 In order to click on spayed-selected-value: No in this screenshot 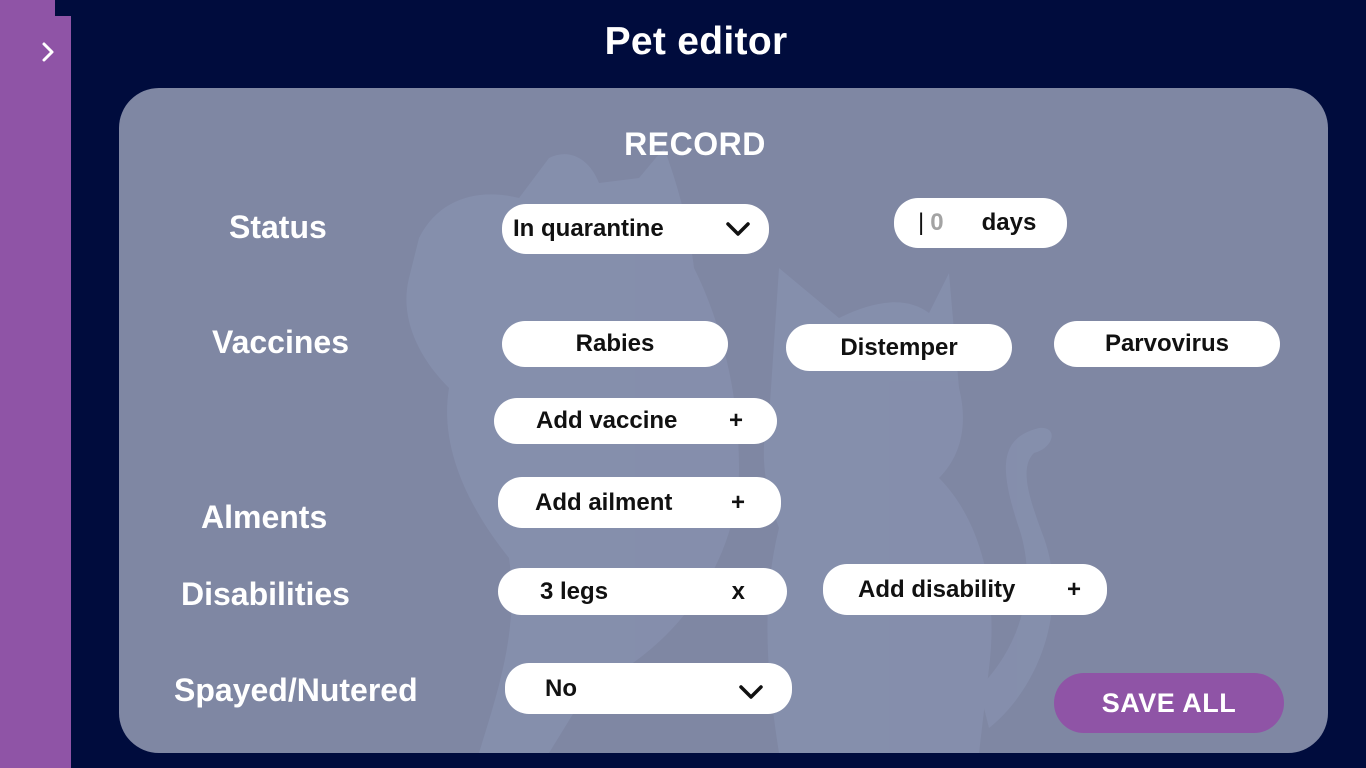, I will do `click(561, 688)`.